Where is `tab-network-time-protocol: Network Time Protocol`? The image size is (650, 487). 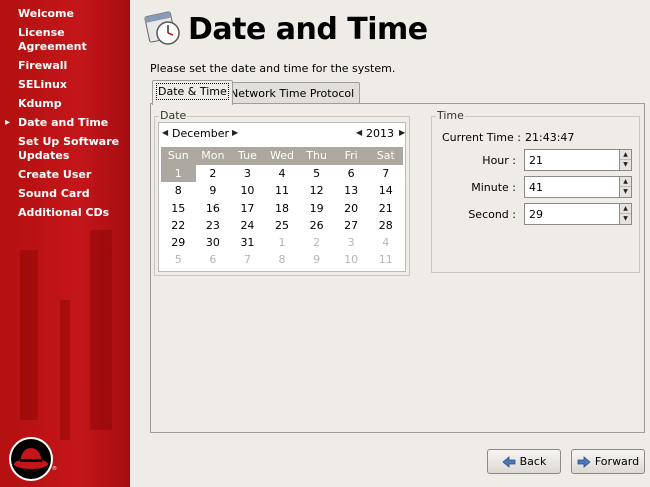 tab-network-time-protocol: Network Time Protocol is located at coordinates (292, 93).